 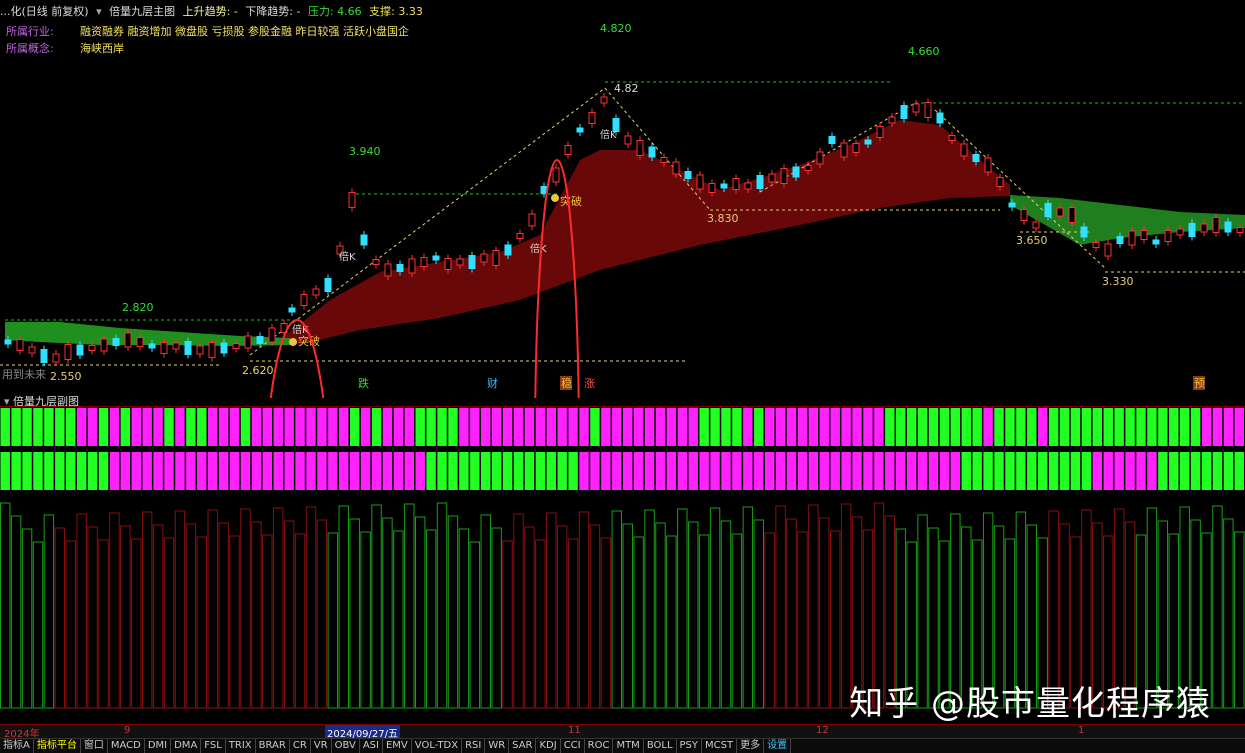 I want to click on tab-24: MCST, so click(x=720, y=746).